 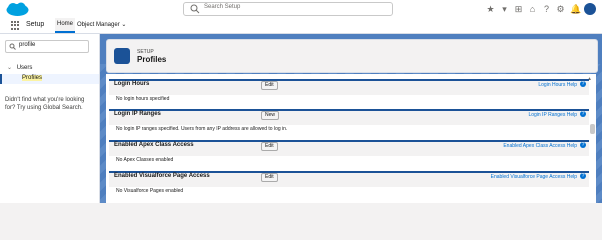 I want to click on section-title: Enabled Apex Class Access, so click(x=154, y=145).